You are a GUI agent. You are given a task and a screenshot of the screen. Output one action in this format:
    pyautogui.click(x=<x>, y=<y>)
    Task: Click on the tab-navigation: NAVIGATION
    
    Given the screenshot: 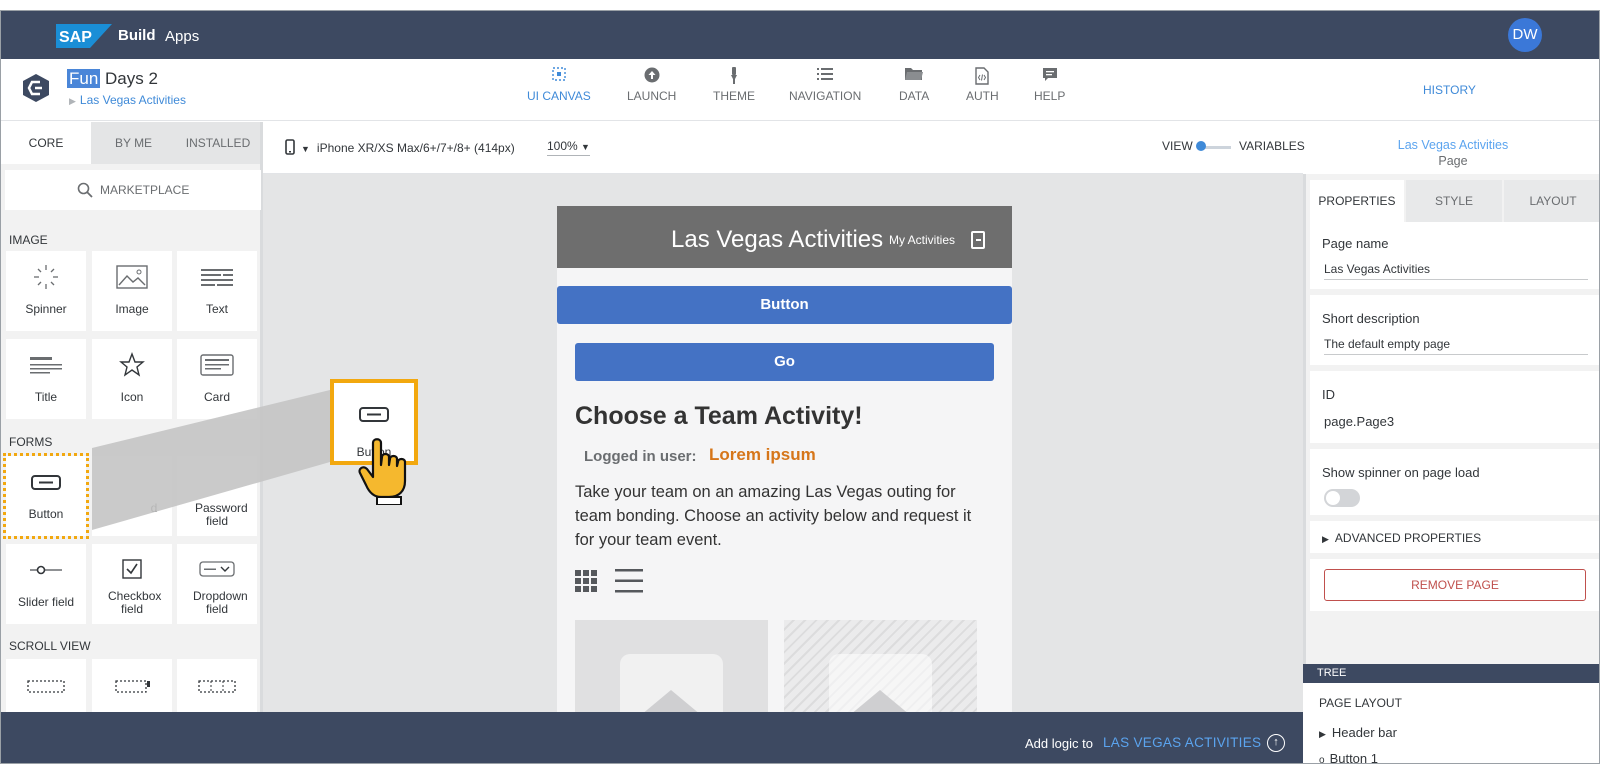 What is the action you would take?
    pyautogui.click(x=825, y=85)
    